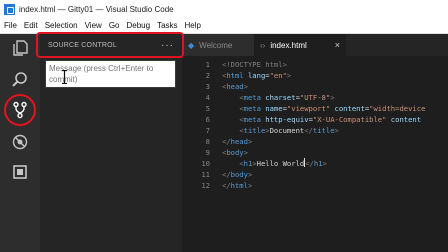 Image resolution: width=448 pixels, height=252 pixels. Describe the element at coordinates (315, 141) in the screenshot. I see `code-line: 8 </head>` at that location.